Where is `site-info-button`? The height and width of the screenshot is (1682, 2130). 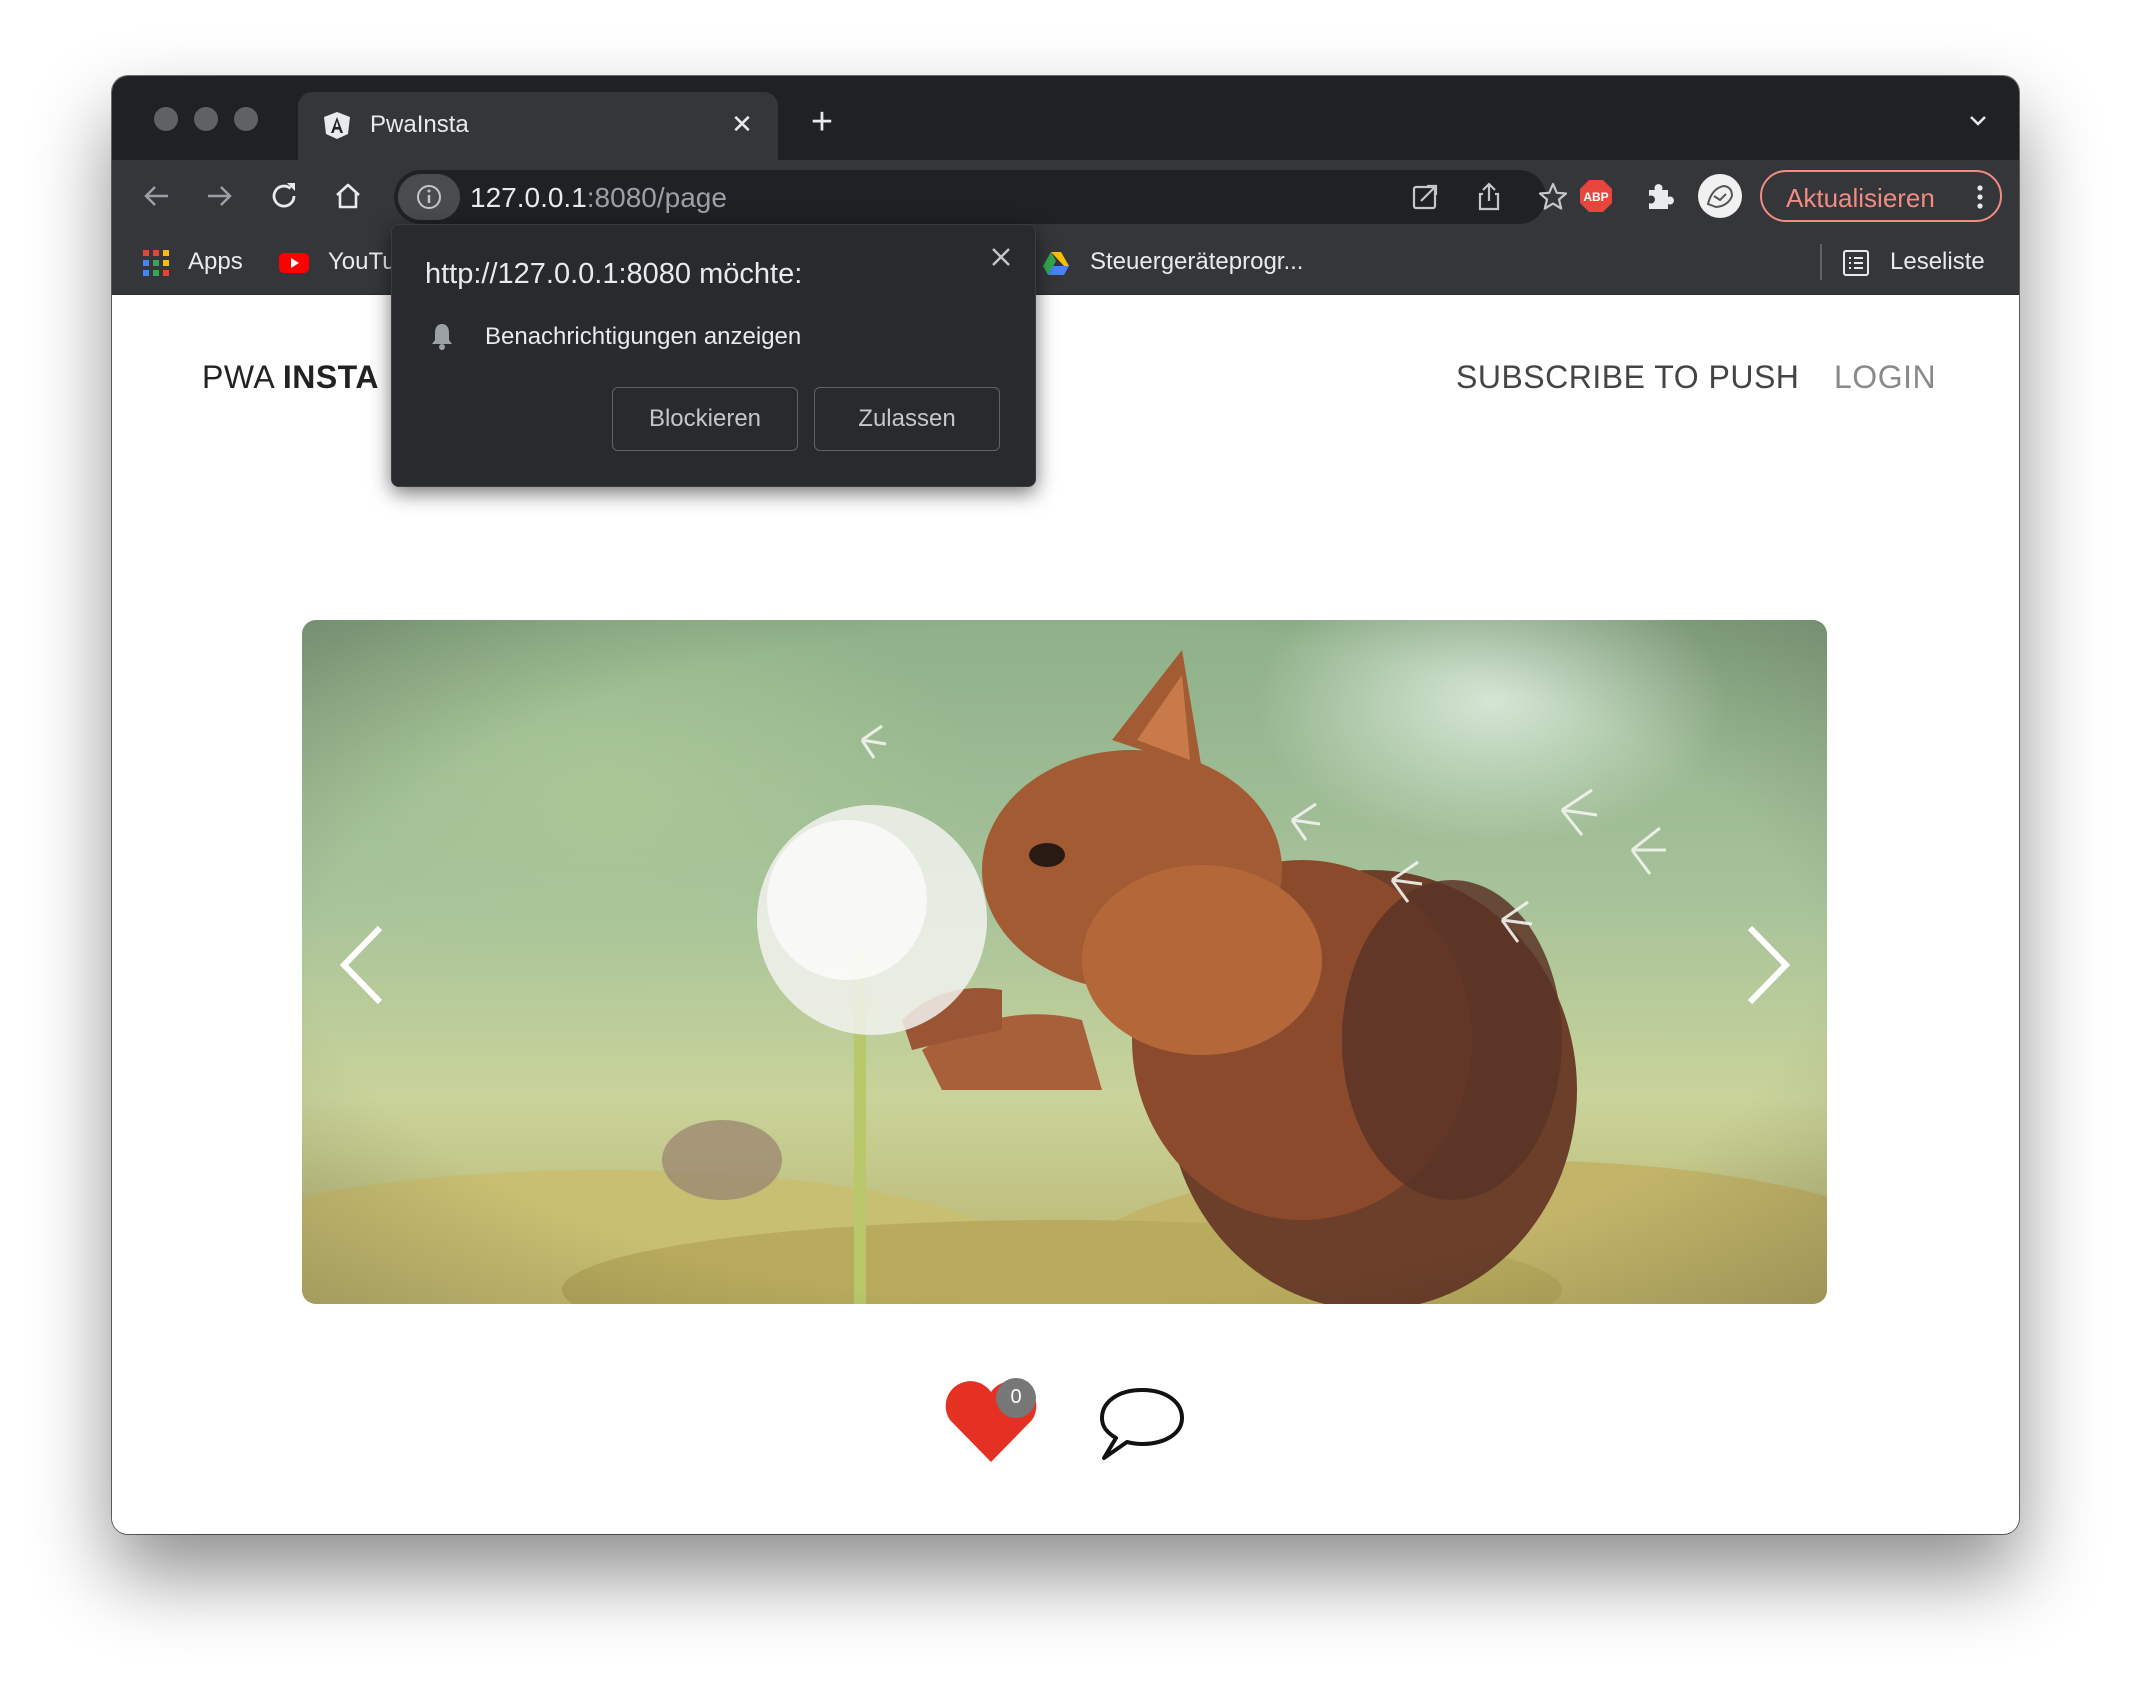 site-info-button is located at coordinates (429, 197).